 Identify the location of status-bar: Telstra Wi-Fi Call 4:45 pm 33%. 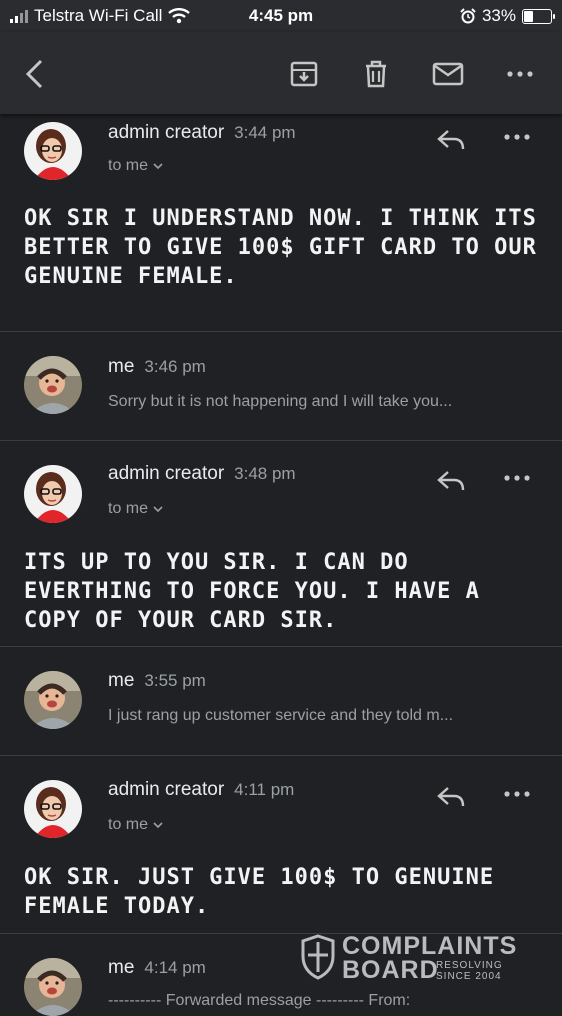
(281, 16).